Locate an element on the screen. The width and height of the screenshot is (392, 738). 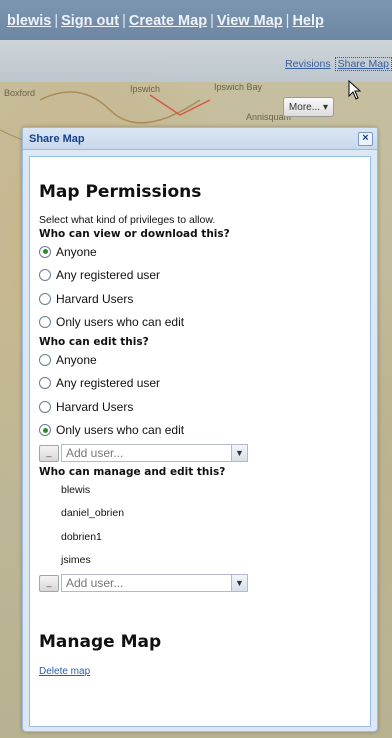
view-option-harvard: Harvard Users is located at coordinates (204, 299).